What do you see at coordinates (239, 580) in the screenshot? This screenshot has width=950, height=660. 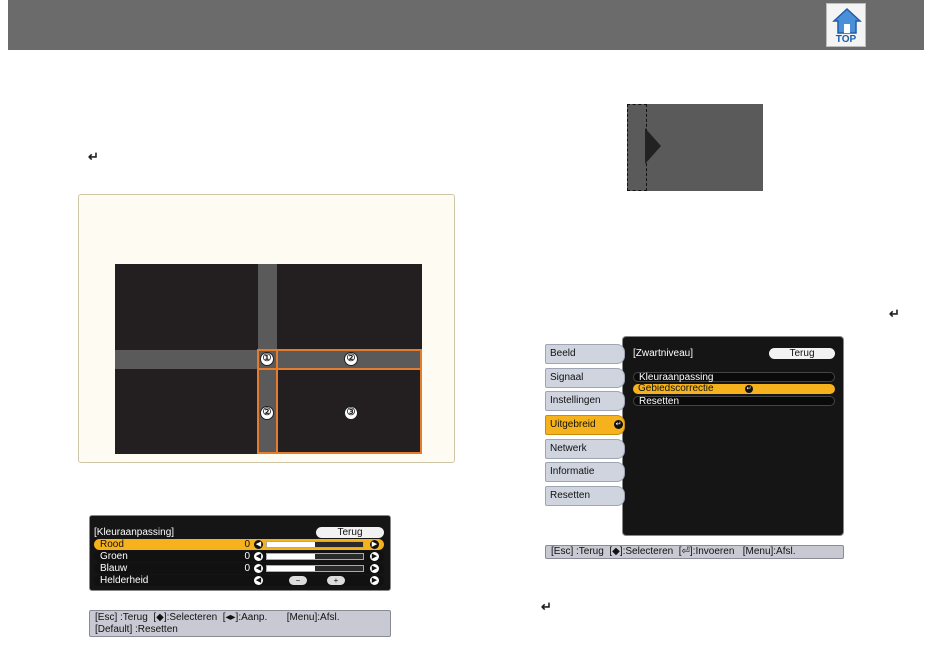 I see `row-brightness: Helderheid ◀ − + ▶` at bounding box center [239, 580].